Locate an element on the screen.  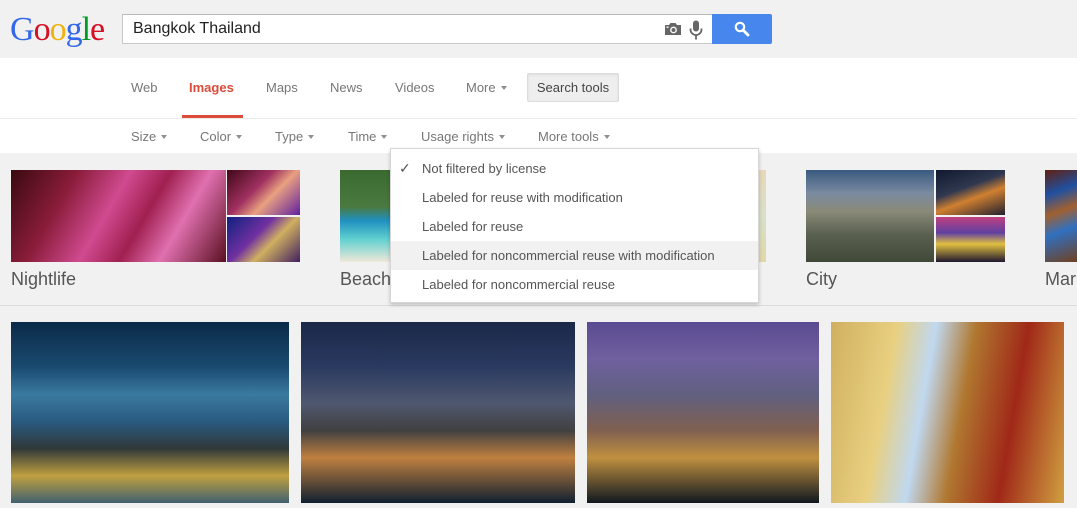
tab-more: More is located at coordinates (486, 87).